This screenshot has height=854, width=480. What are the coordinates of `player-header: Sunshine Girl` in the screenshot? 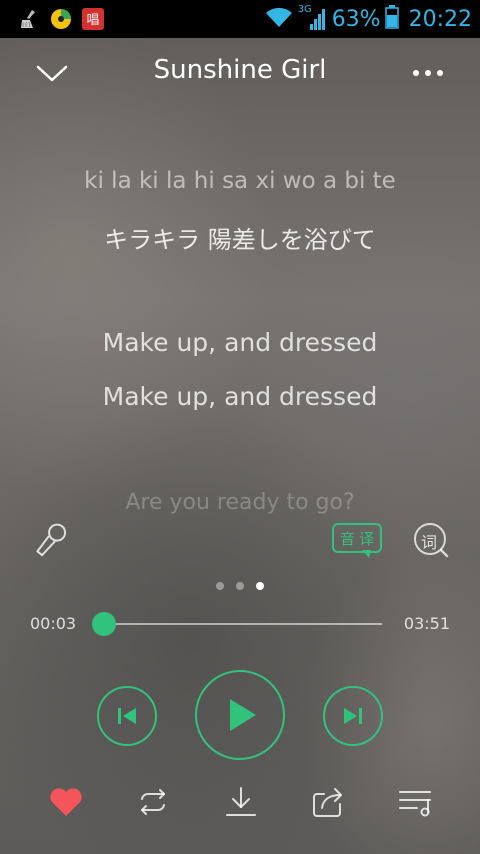 It's located at (240, 73).